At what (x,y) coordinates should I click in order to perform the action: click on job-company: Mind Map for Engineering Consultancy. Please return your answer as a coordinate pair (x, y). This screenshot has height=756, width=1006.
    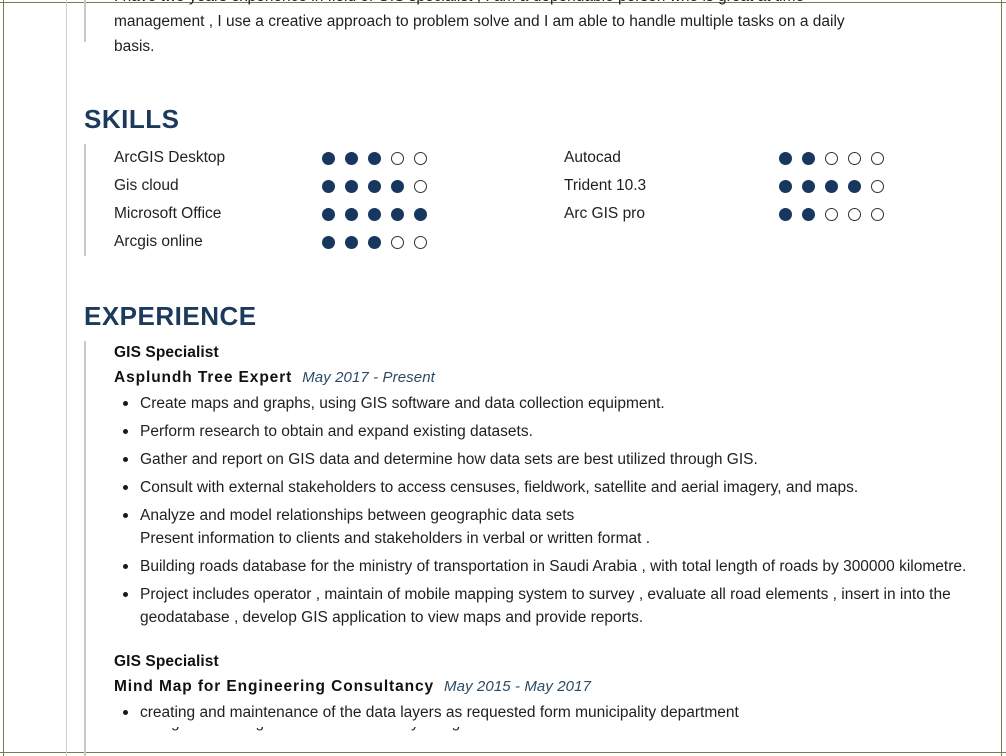
    Looking at the image, I should click on (274, 686).